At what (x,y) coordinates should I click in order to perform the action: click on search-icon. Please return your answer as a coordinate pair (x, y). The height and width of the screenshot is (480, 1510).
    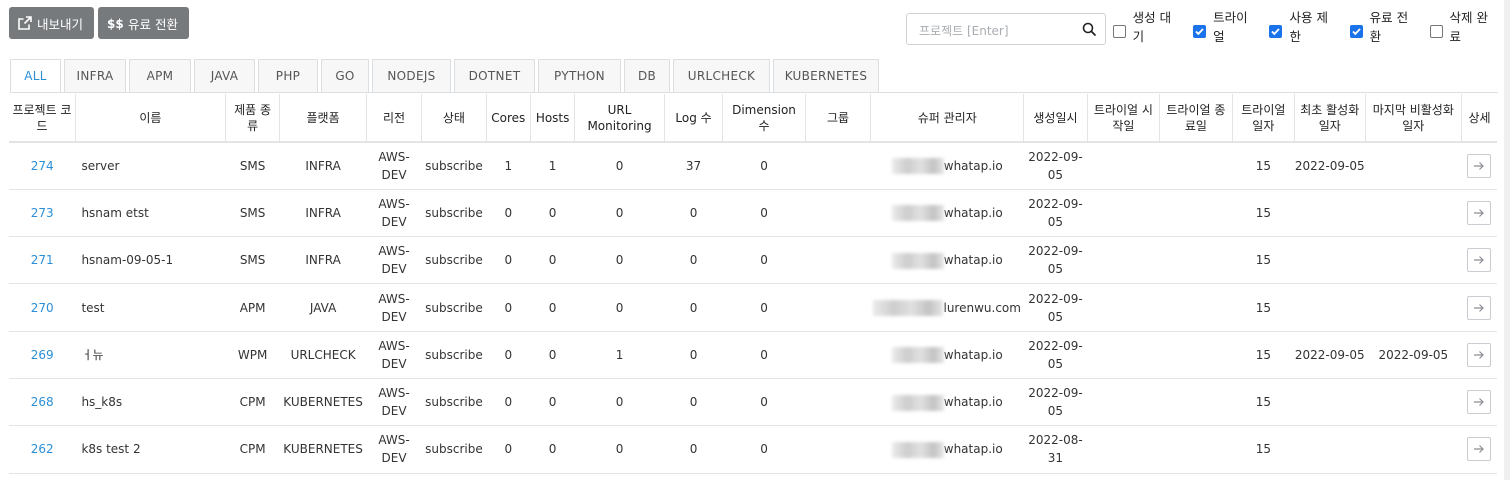
    Looking at the image, I should click on (1089, 29).